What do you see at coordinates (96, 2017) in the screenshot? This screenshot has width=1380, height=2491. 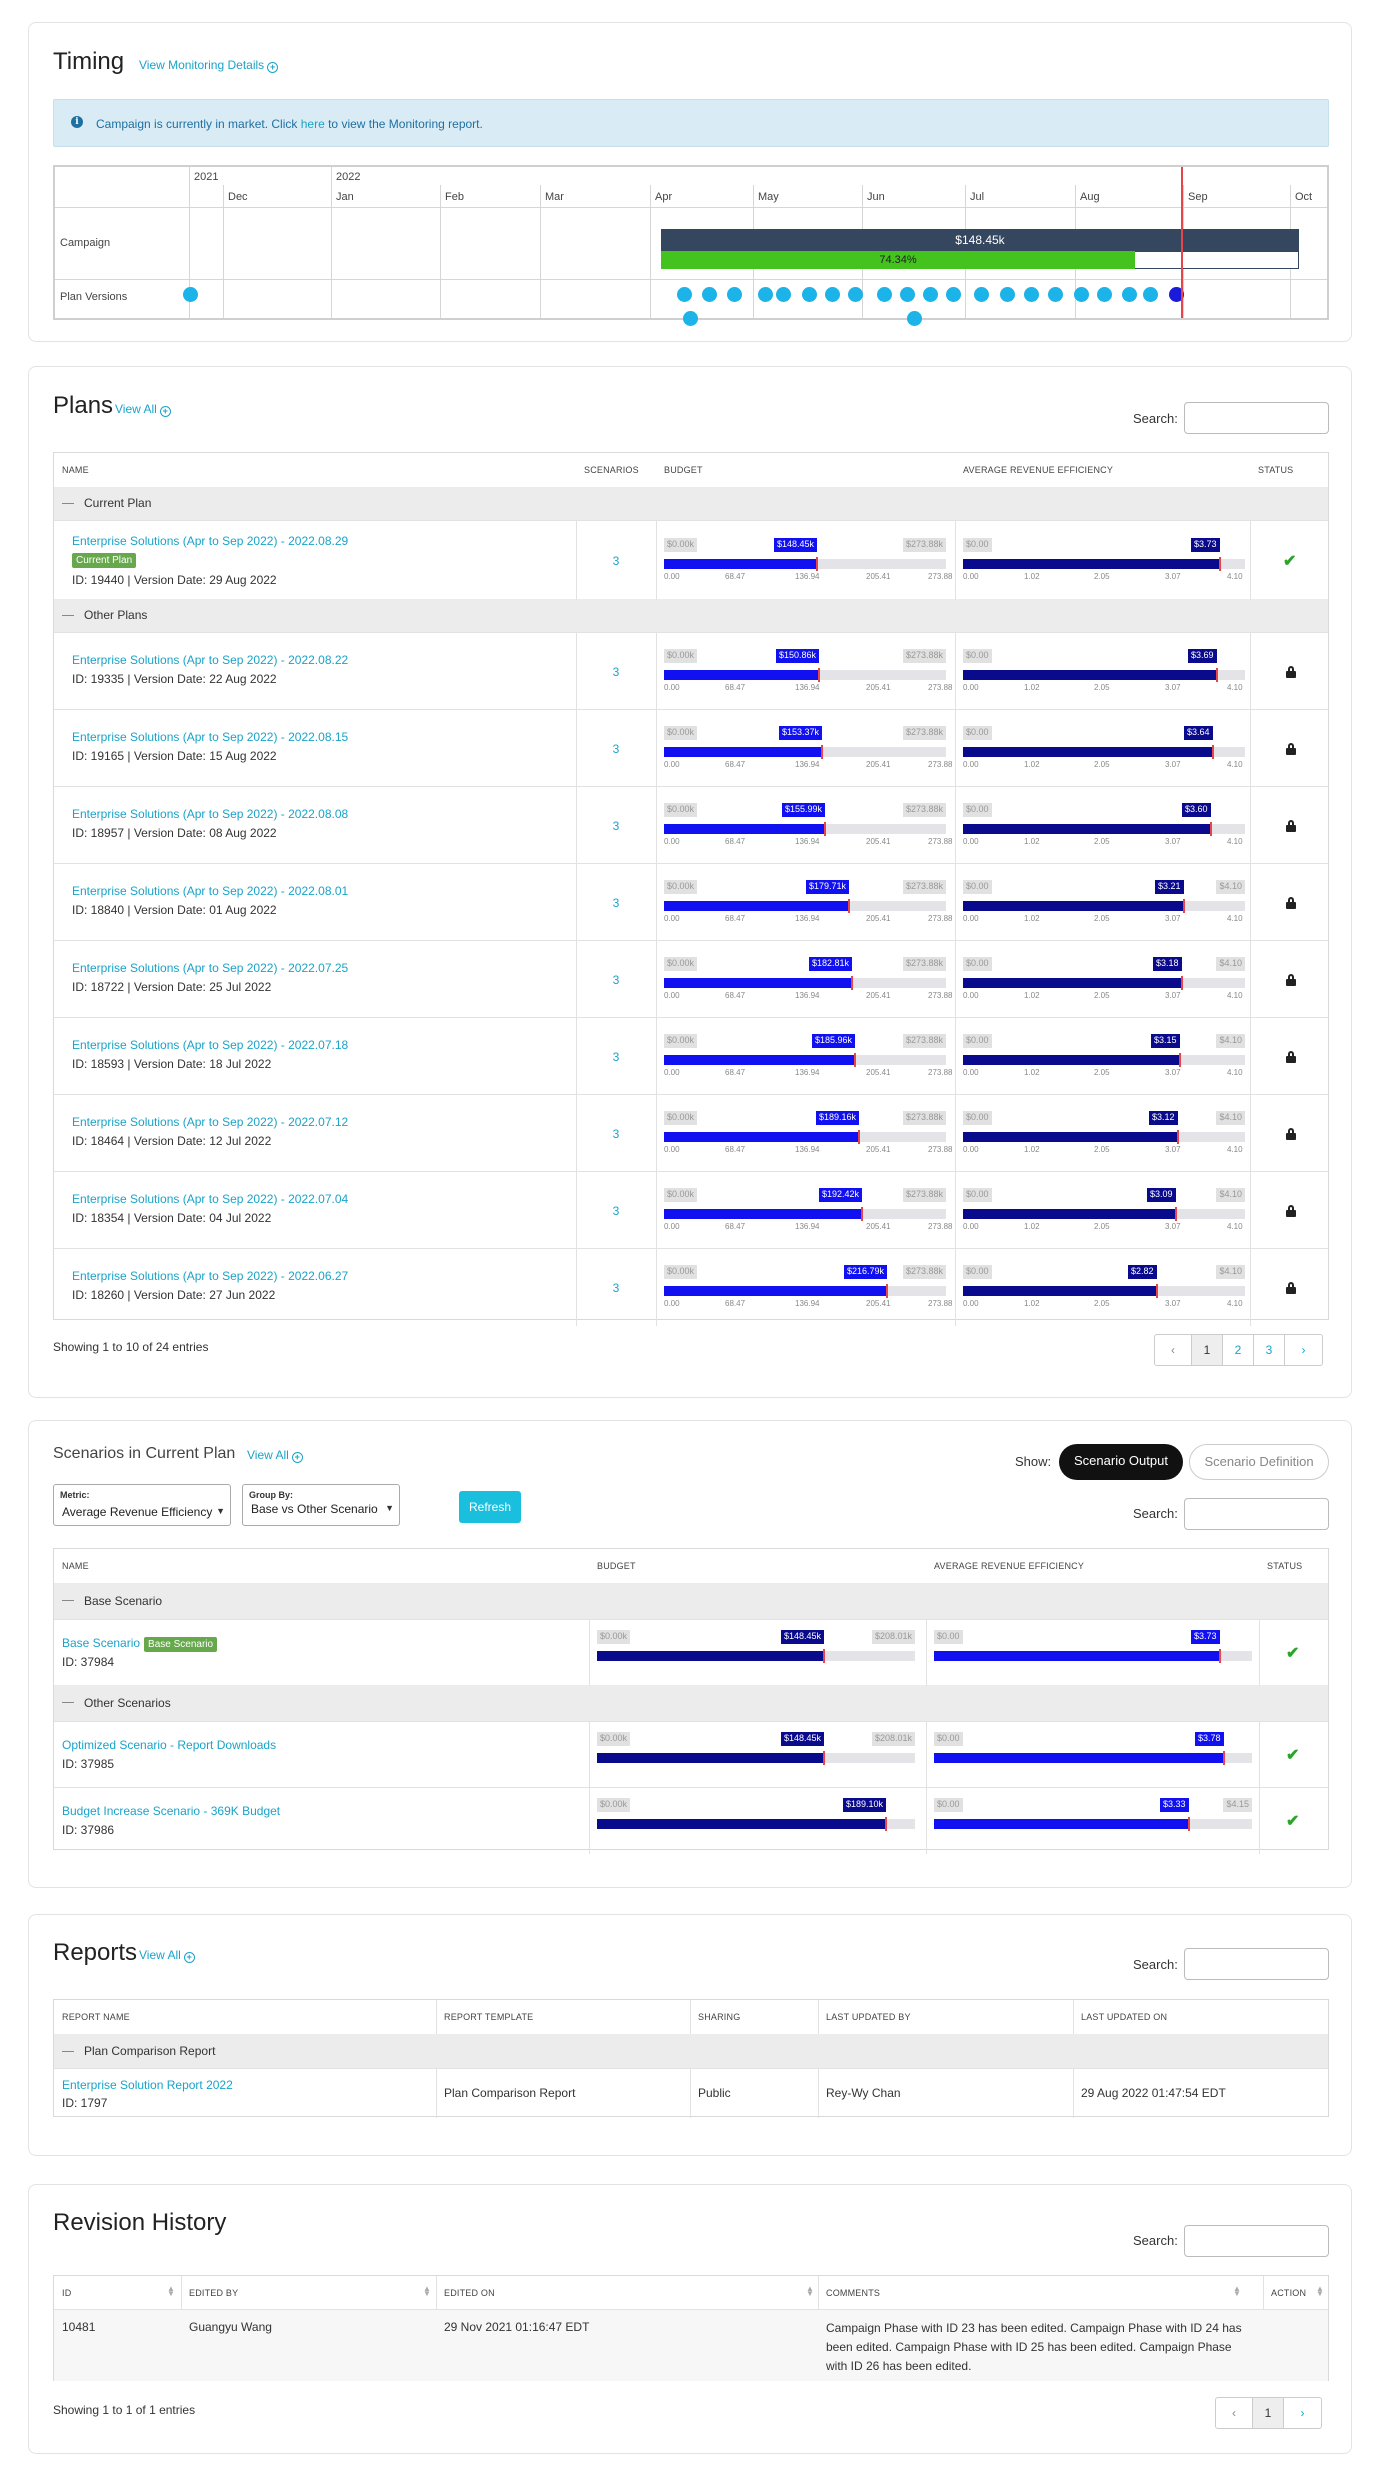 I see `col-report-name: Report Name` at bounding box center [96, 2017].